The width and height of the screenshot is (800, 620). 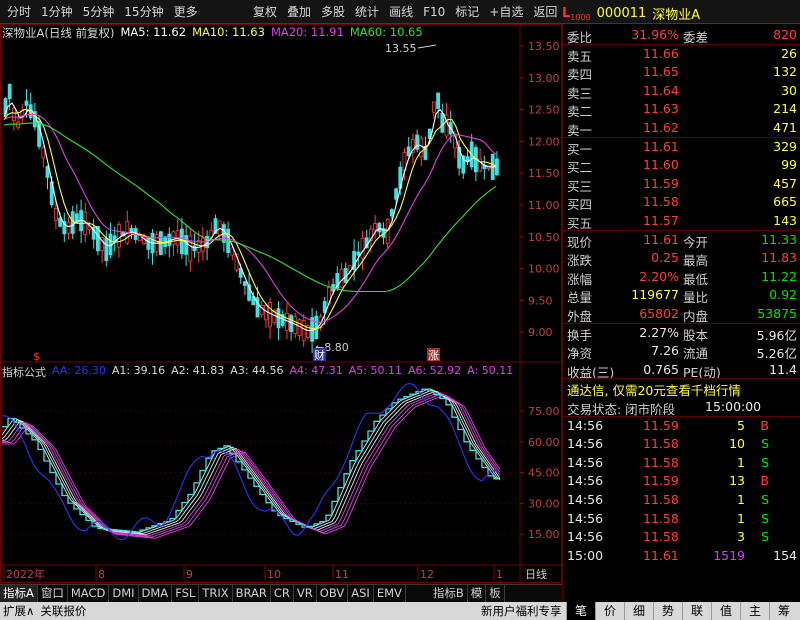 I want to click on price-label-4: 11.50, so click(x=544, y=173).